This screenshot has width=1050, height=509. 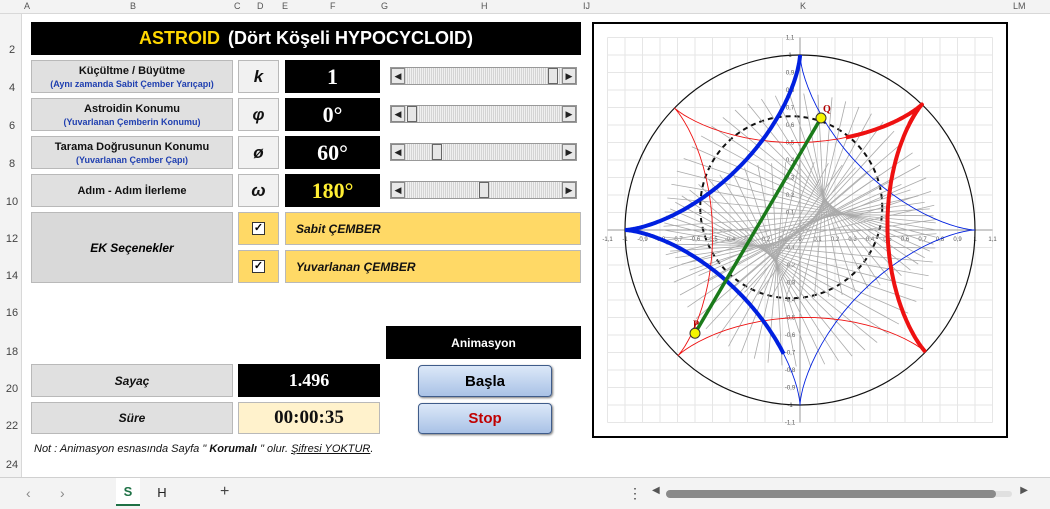 What do you see at coordinates (12, 88) in the screenshot?
I see `row-header: 4` at bounding box center [12, 88].